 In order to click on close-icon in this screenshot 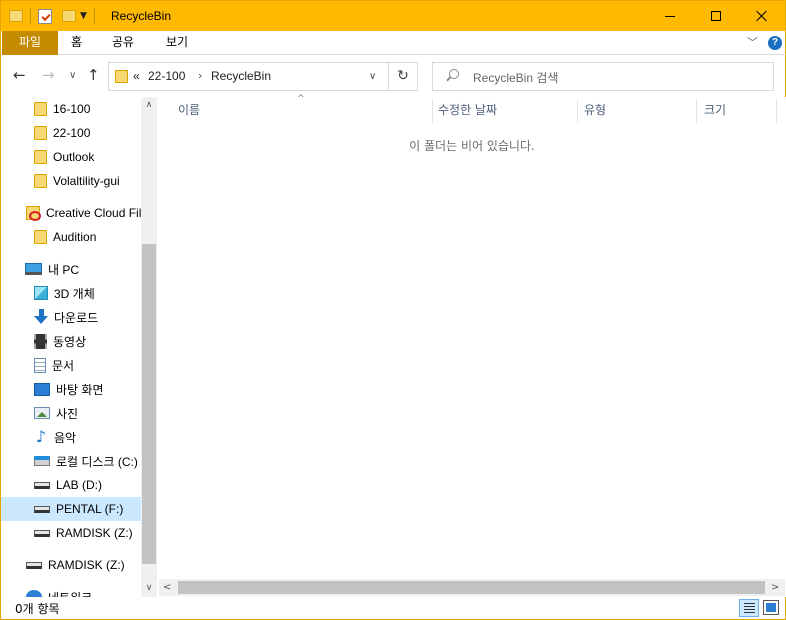, I will do `click(762, 16)`.